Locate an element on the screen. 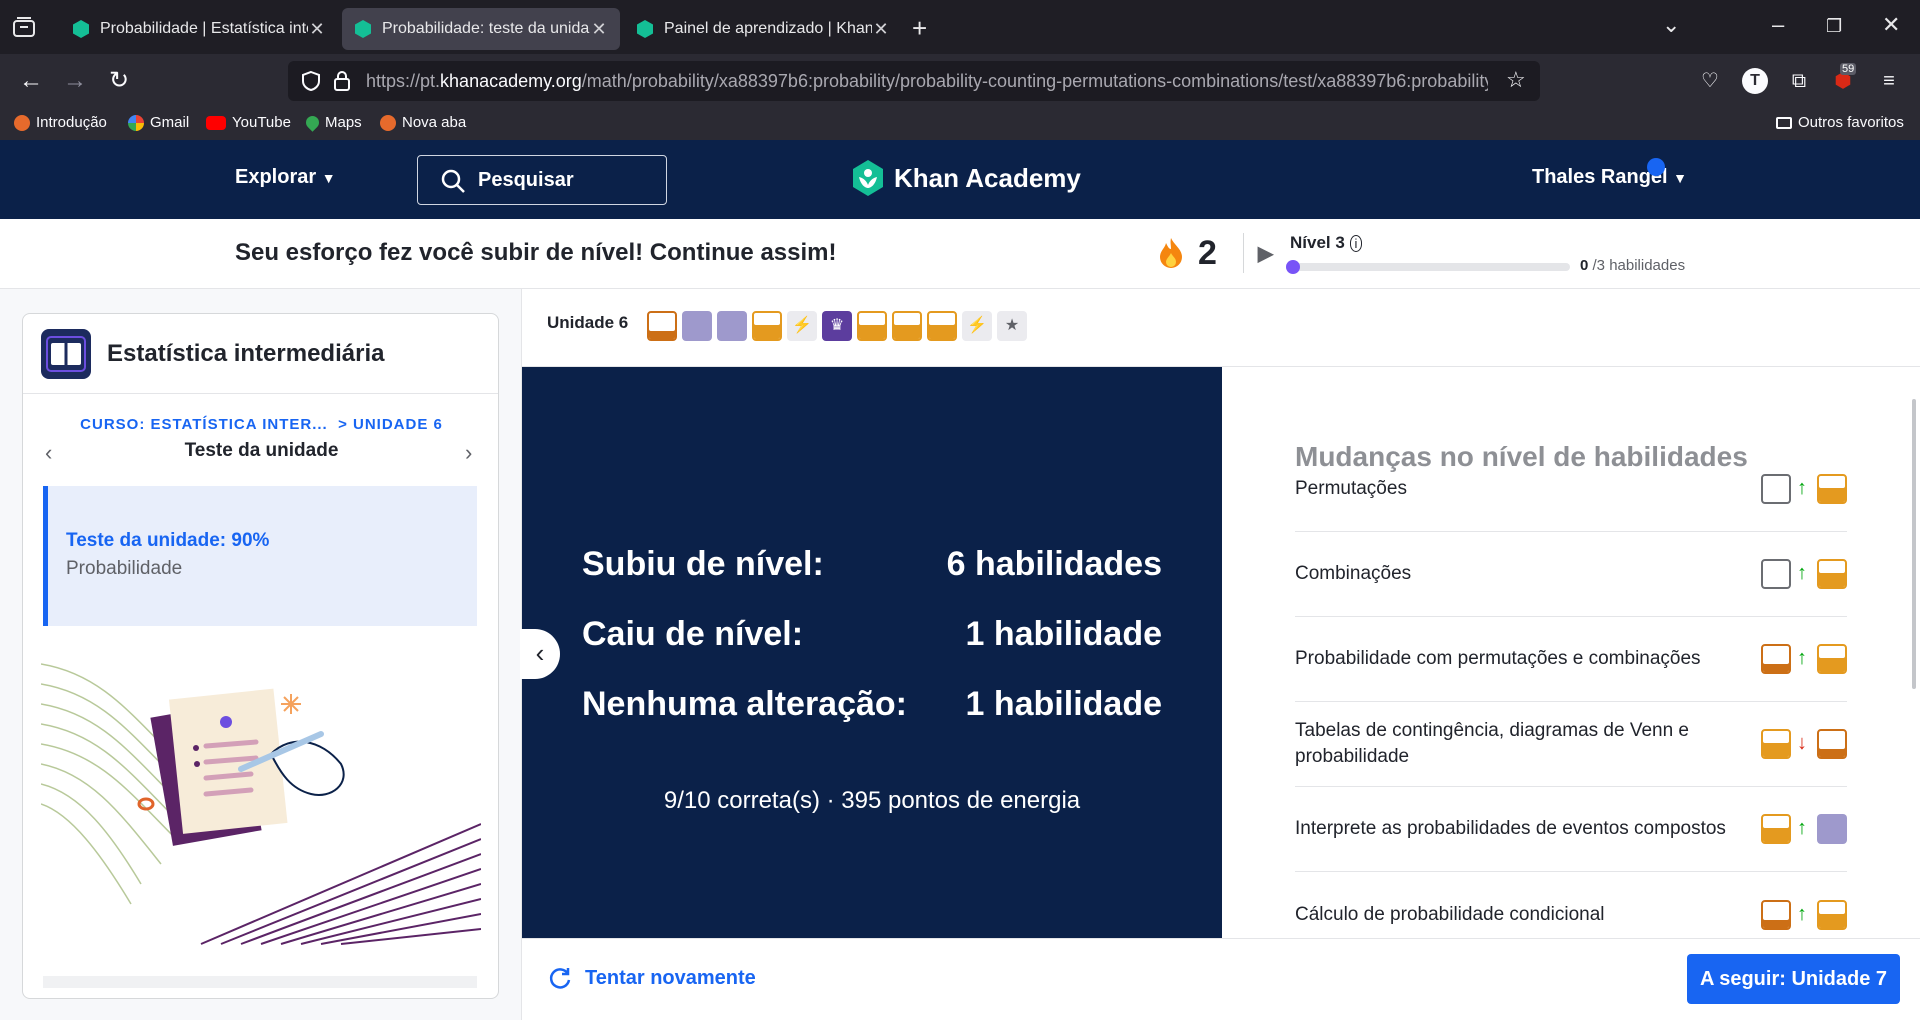 The height and width of the screenshot is (1020, 1920). restore-button: ❐ is located at coordinates (1834, 26).